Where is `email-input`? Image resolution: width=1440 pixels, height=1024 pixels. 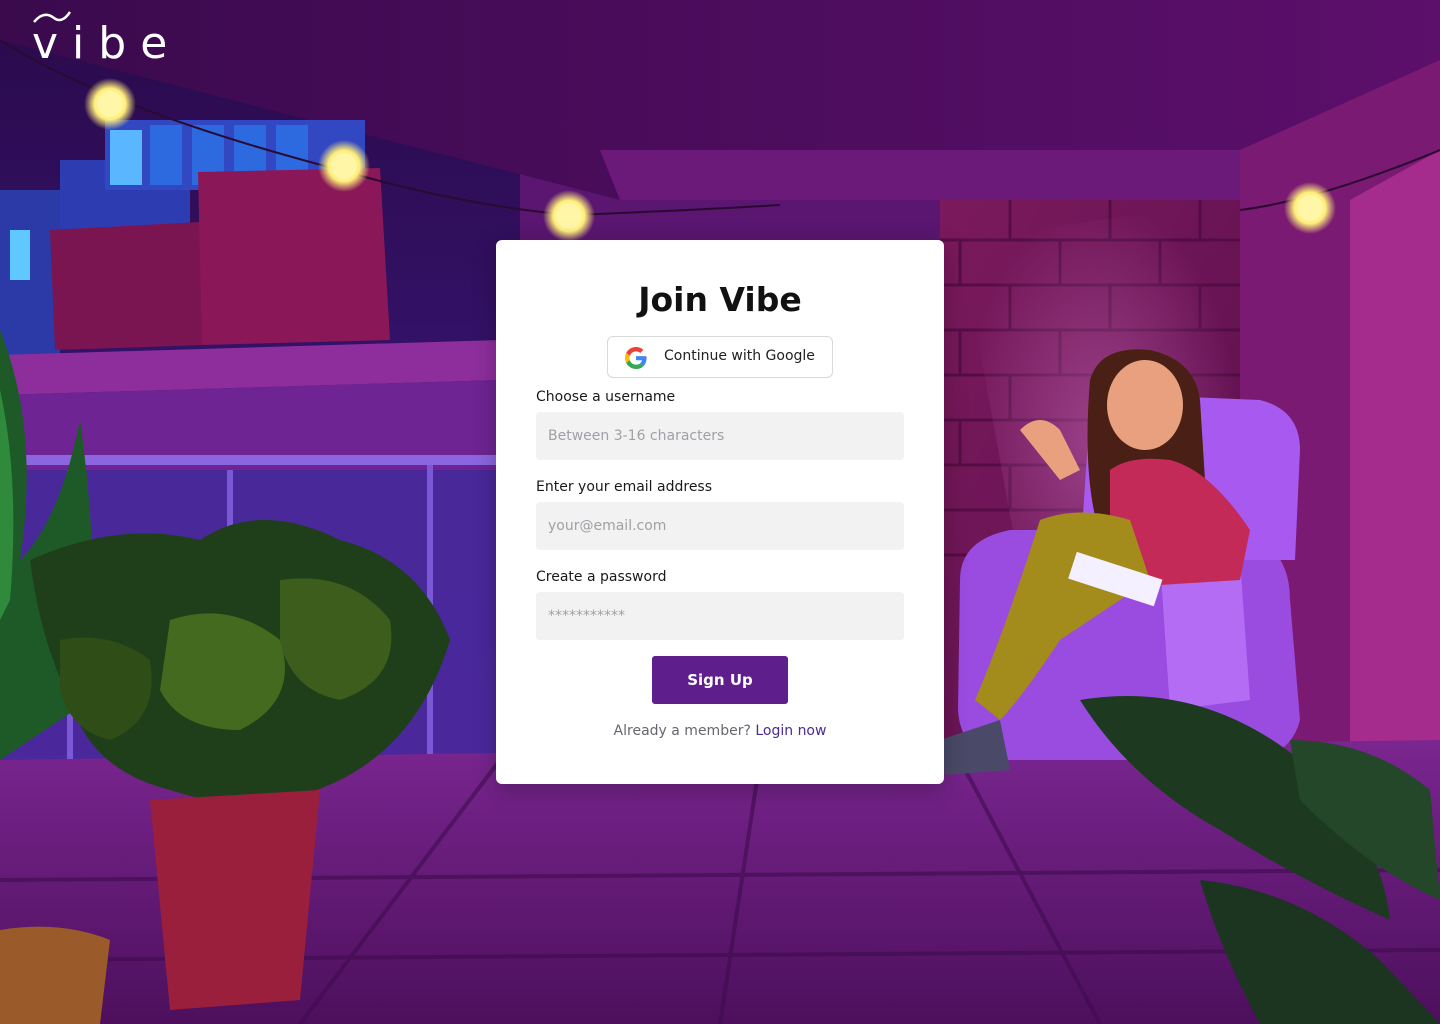
email-input is located at coordinates (720, 526).